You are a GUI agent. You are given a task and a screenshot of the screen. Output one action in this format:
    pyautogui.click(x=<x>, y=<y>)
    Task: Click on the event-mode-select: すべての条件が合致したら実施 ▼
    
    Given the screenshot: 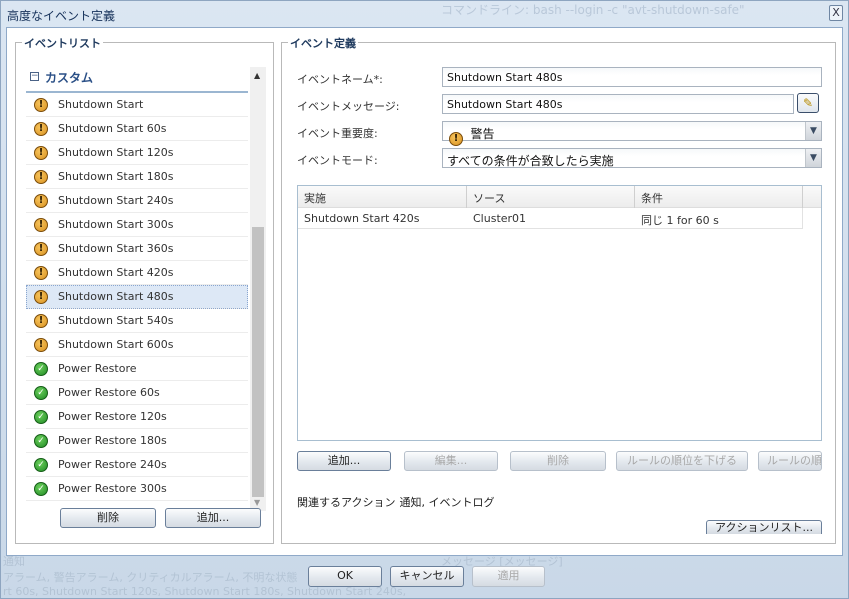 What is the action you would take?
    pyautogui.click(x=632, y=158)
    